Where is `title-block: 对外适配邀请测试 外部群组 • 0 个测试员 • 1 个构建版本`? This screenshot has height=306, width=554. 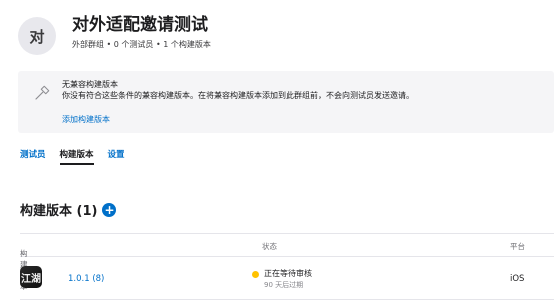
title-block: 对外适配邀请测试 外部群组 • 0 个测试员 • 1 个构建版本 is located at coordinates (141, 32).